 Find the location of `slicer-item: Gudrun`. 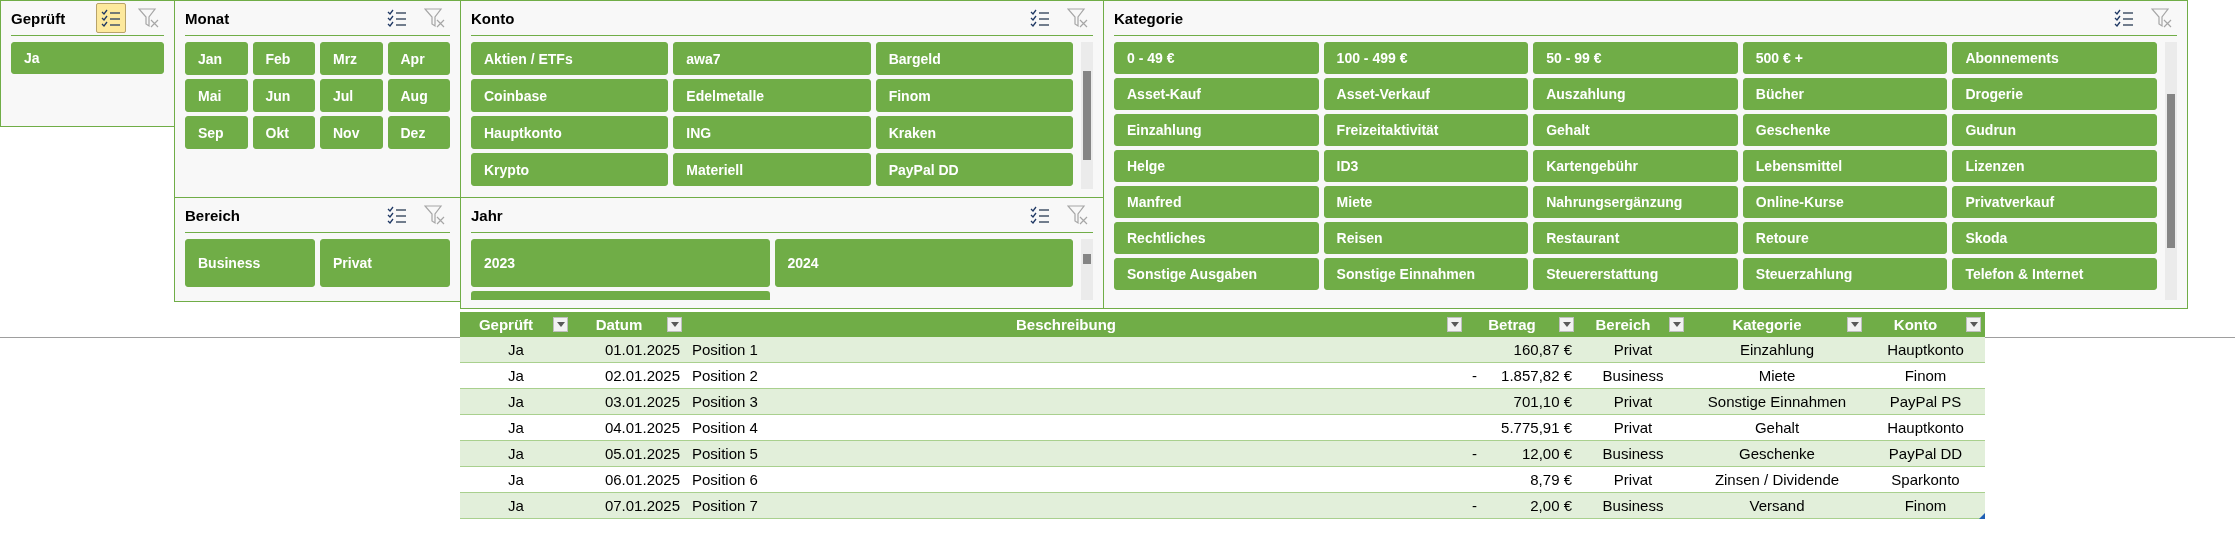

slicer-item: Gudrun is located at coordinates (2054, 130).